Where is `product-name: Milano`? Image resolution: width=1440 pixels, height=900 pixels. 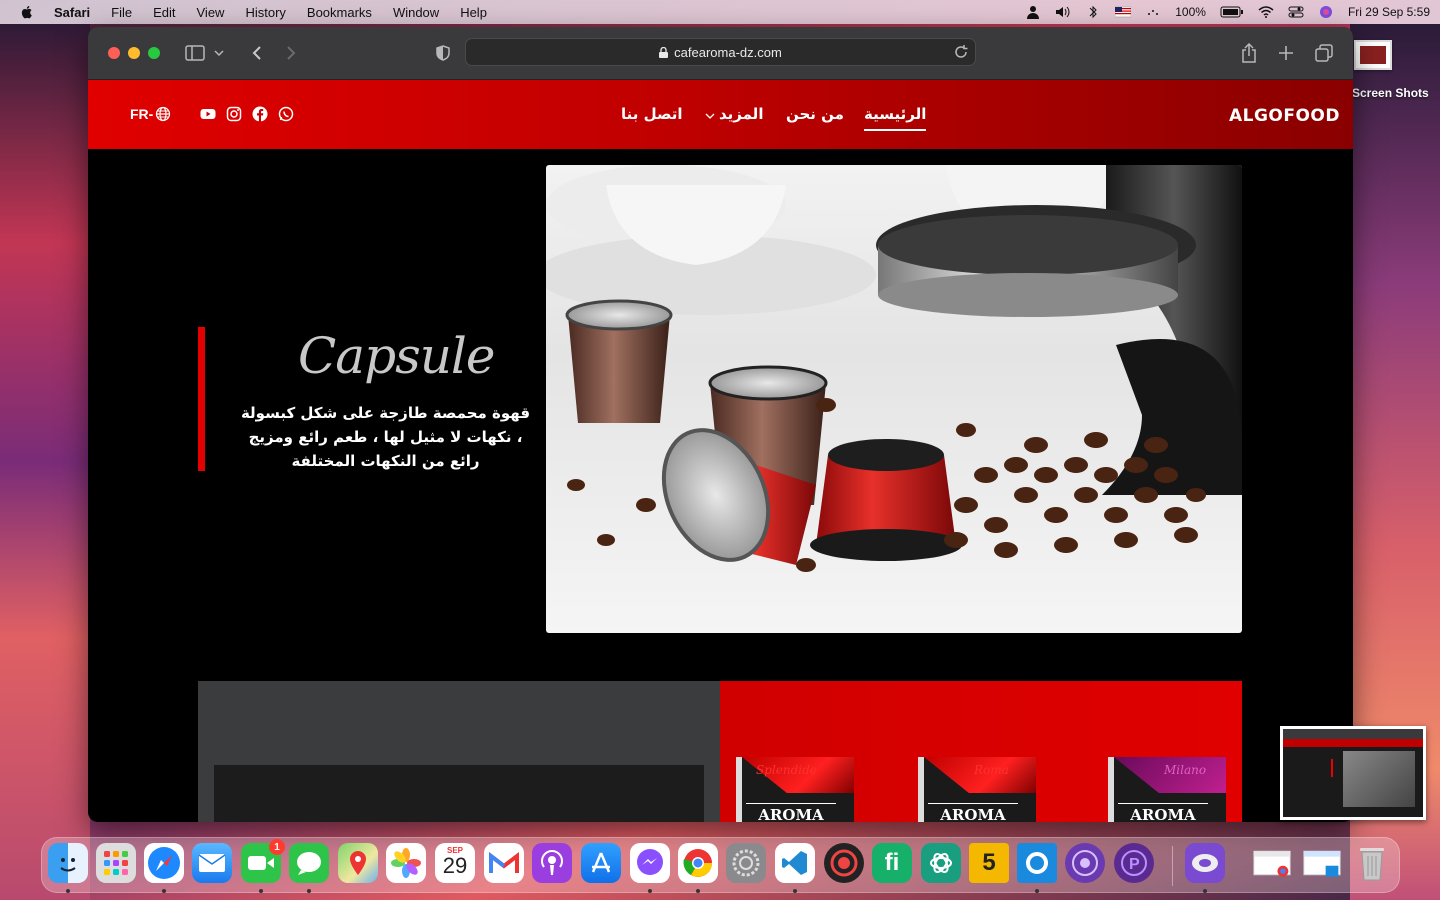 product-name: Milano is located at coordinates (1185, 770).